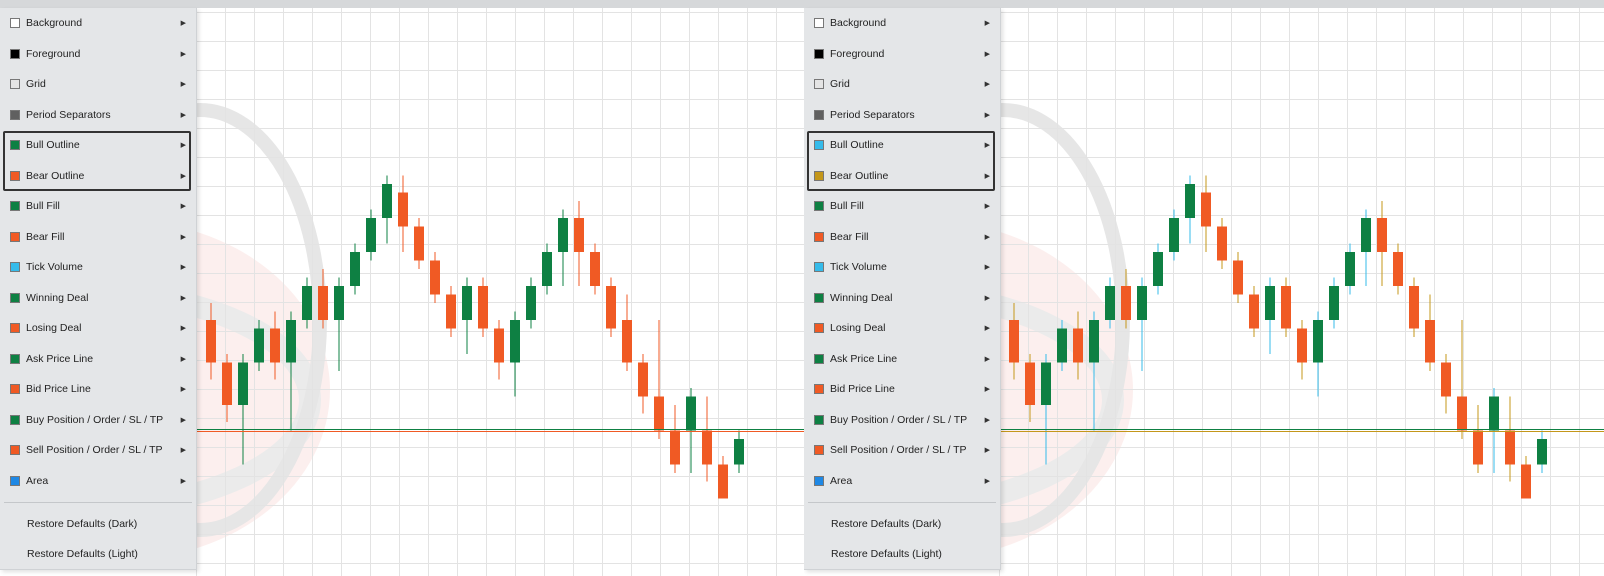 Image resolution: width=1604 pixels, height=576 pixels. Describe the element at coordinates (53, 145) in the screenshot. I see `menu-item-label: Bull Outline` at that location.